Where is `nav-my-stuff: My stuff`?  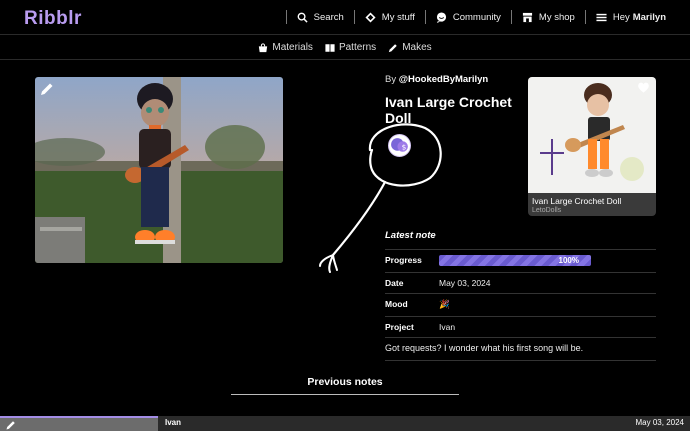
nav-my-stuff: My stuff is located at coordinates (390, 17).